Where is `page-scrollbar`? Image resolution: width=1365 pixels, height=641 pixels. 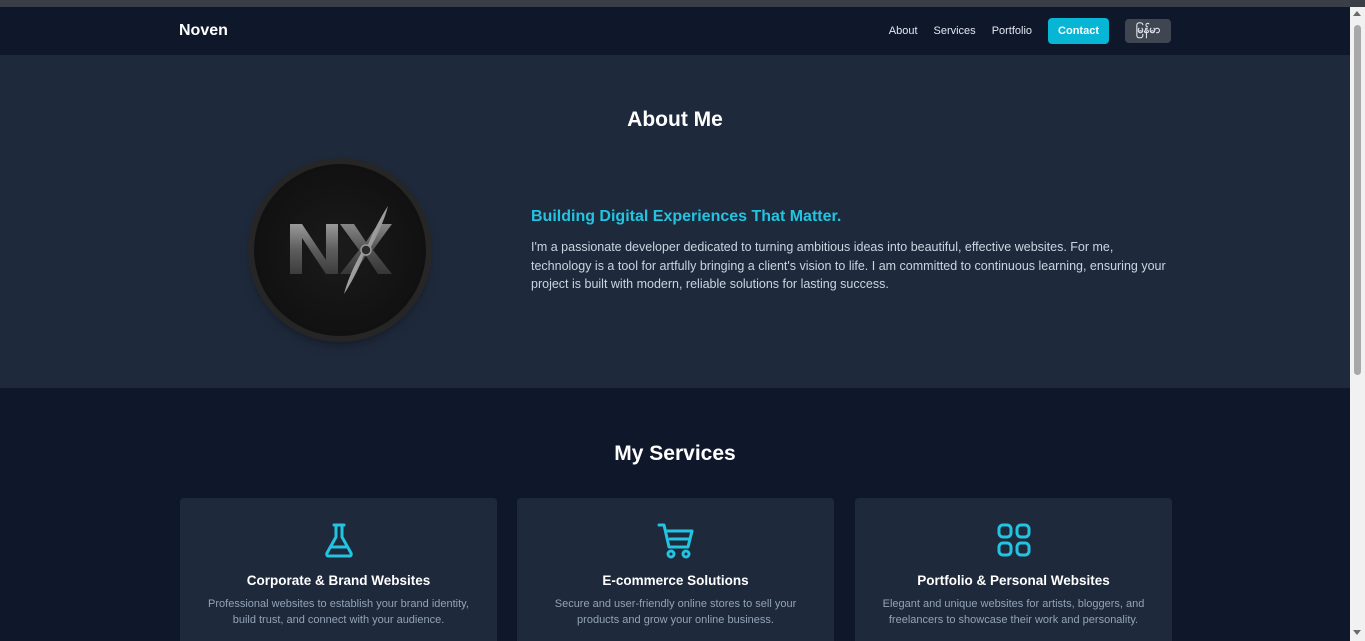
page-scrollbar is located at coordinates (1357, 324).